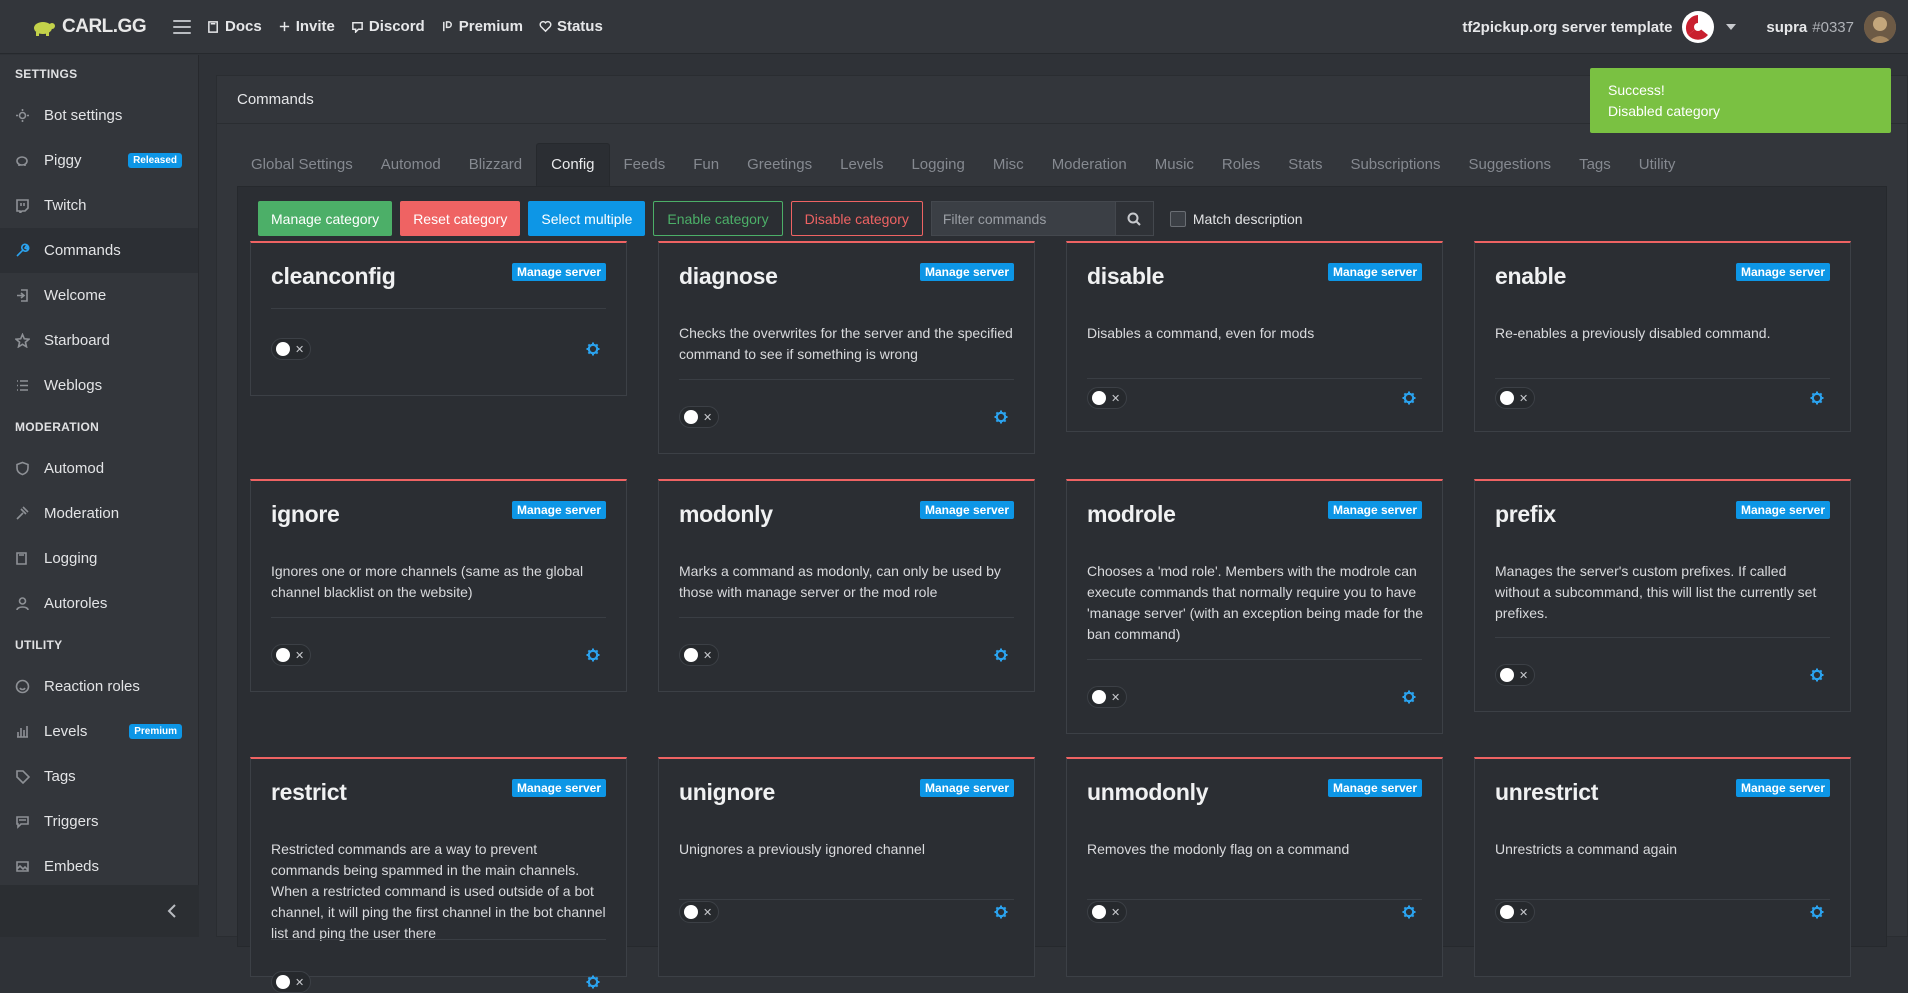 This screenshot has width=1908, height=993. What do you see at coordinates (1395, 164) in the screenshot?
I see `tab-subscriptions: Subscriptions` at bounding box center [1395, 164].